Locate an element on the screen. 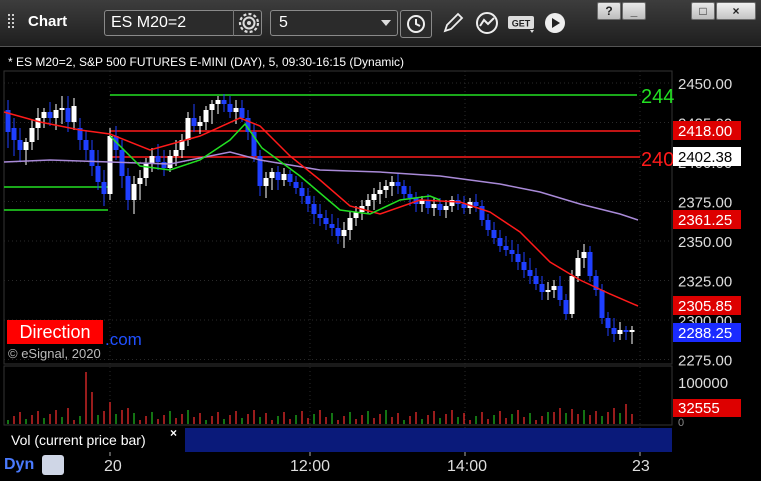 The image size is (761, 481). price-tick: 2375.00 is located at coordinates (705, 203).